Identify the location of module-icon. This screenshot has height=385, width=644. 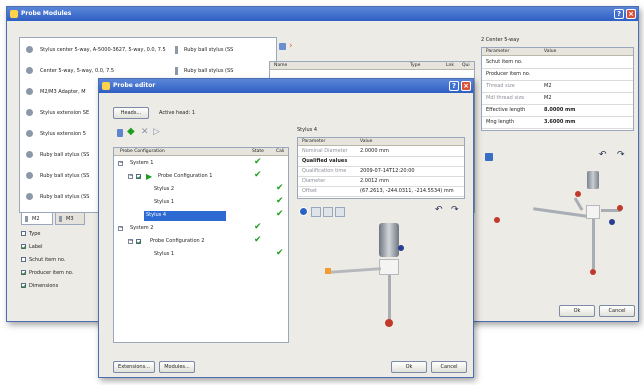
(282, 46).